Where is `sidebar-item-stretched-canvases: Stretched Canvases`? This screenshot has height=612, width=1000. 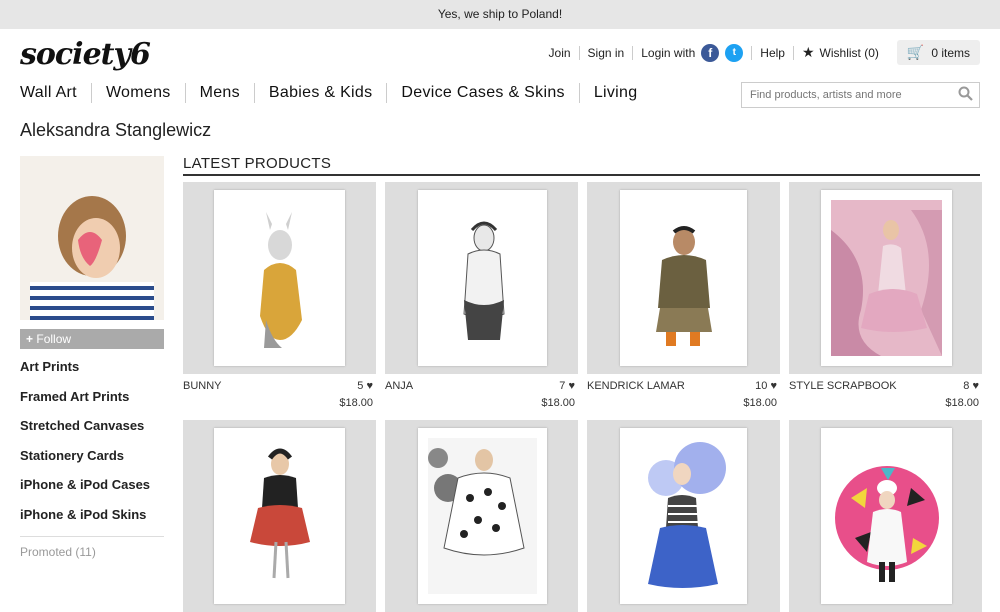 sidebar-item-stretched-canvases: Stretched Canvases is located at coordinates (92, 431).